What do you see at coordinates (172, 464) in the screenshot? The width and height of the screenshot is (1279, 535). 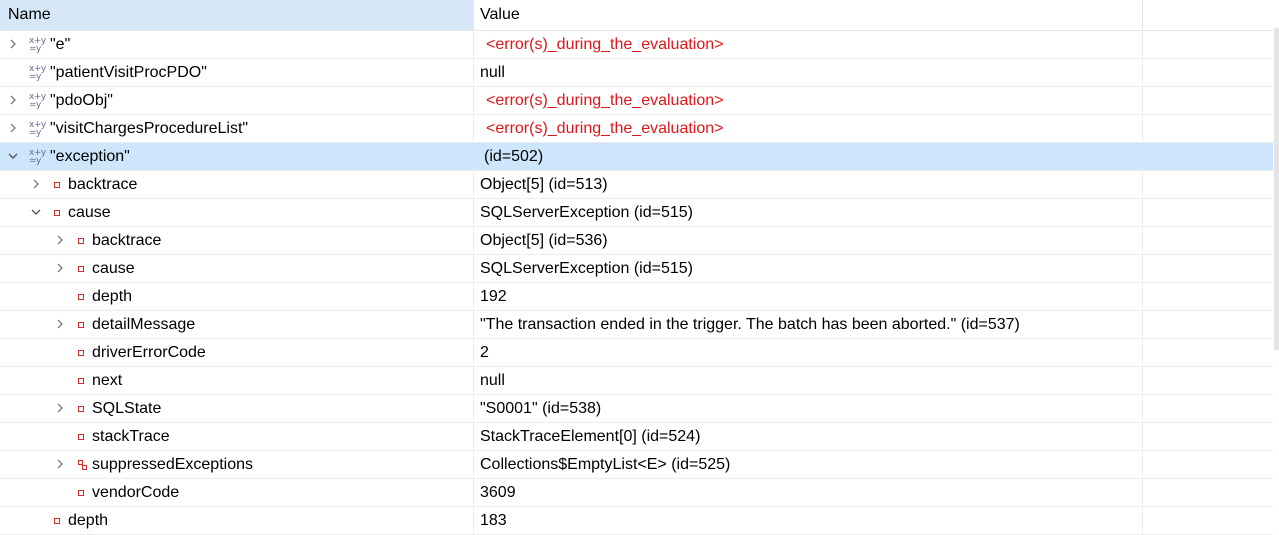 I see `variable-name: suppressedExceptions` at bounding box center [172, 464].